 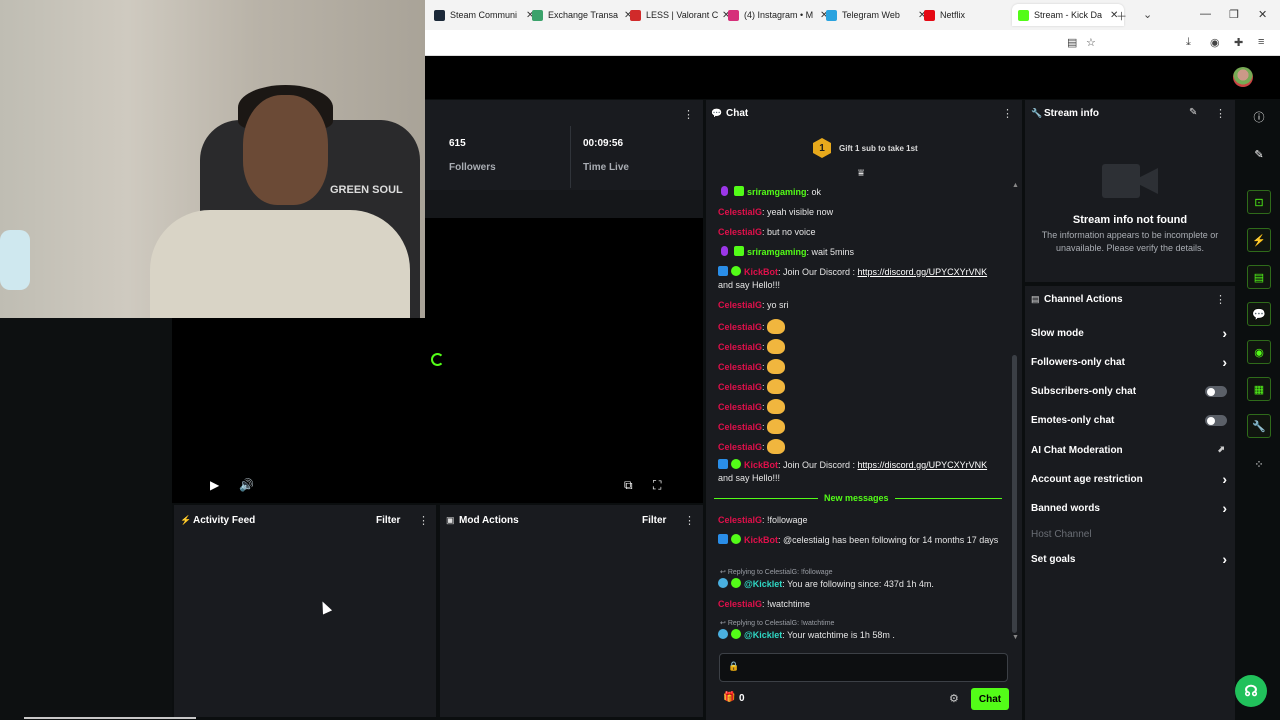 I want to click on slow-mode-item: Slow mode ›, so click(x=1129, y=334).